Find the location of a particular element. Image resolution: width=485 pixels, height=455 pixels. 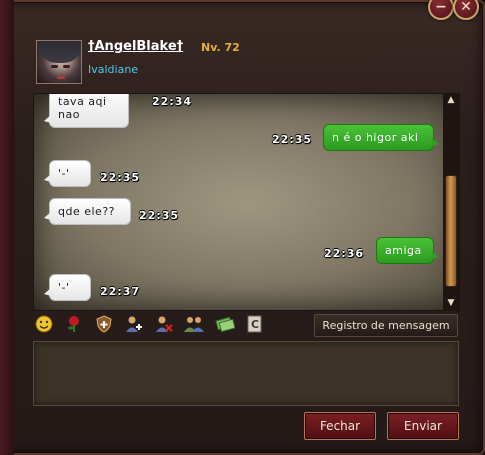

send-button: Enviar is located at coordinates (423, 426).